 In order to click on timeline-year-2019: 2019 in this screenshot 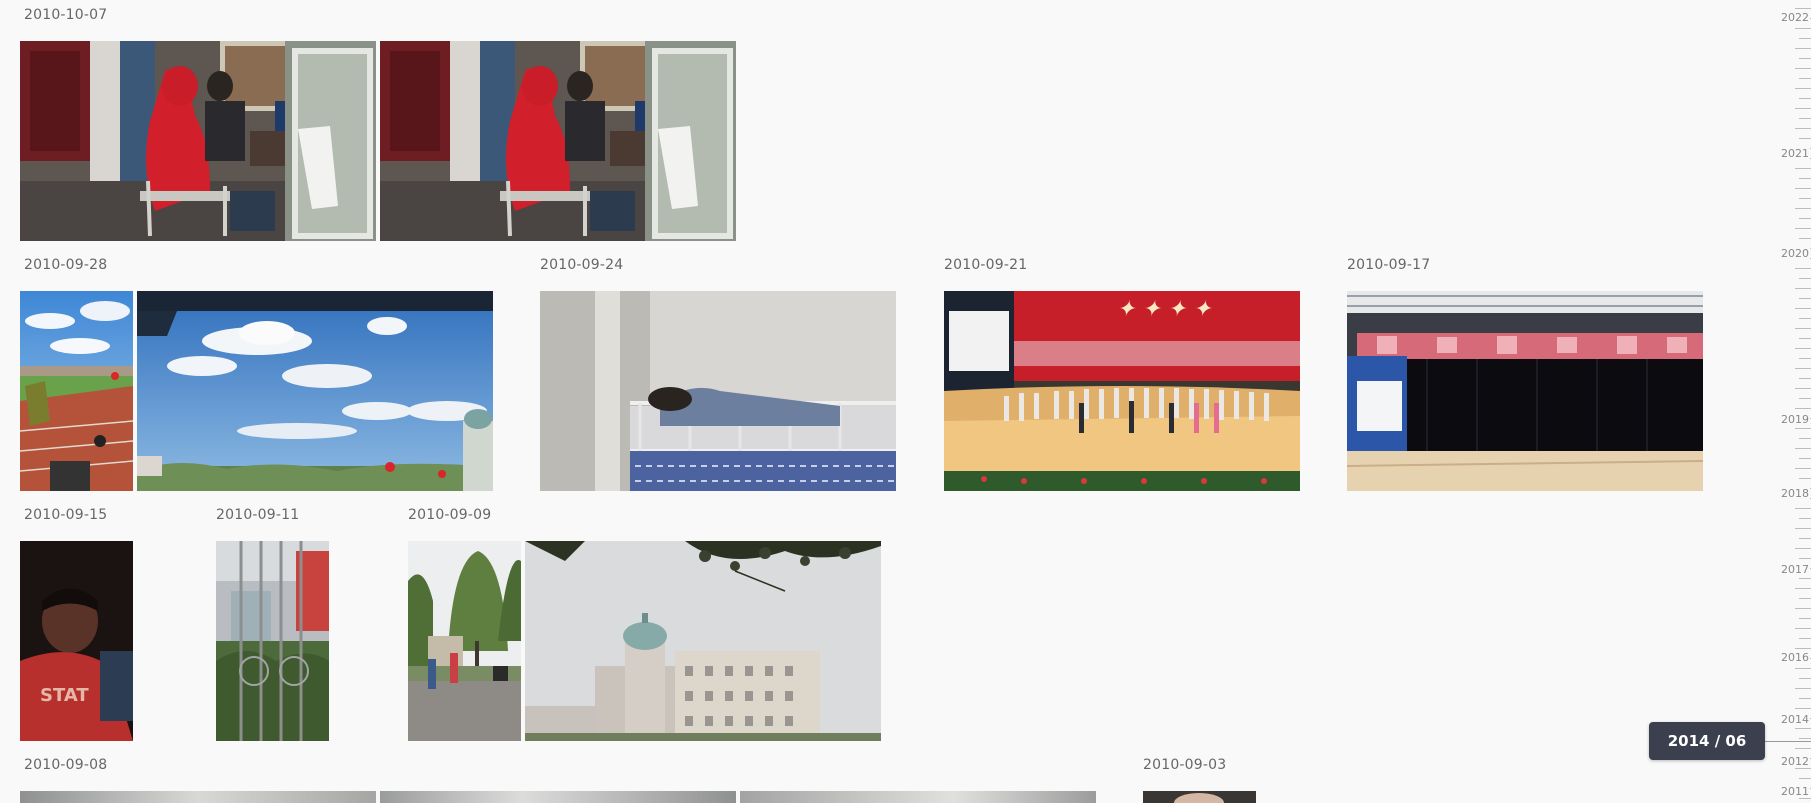, I will do `click(1795, 420)`.